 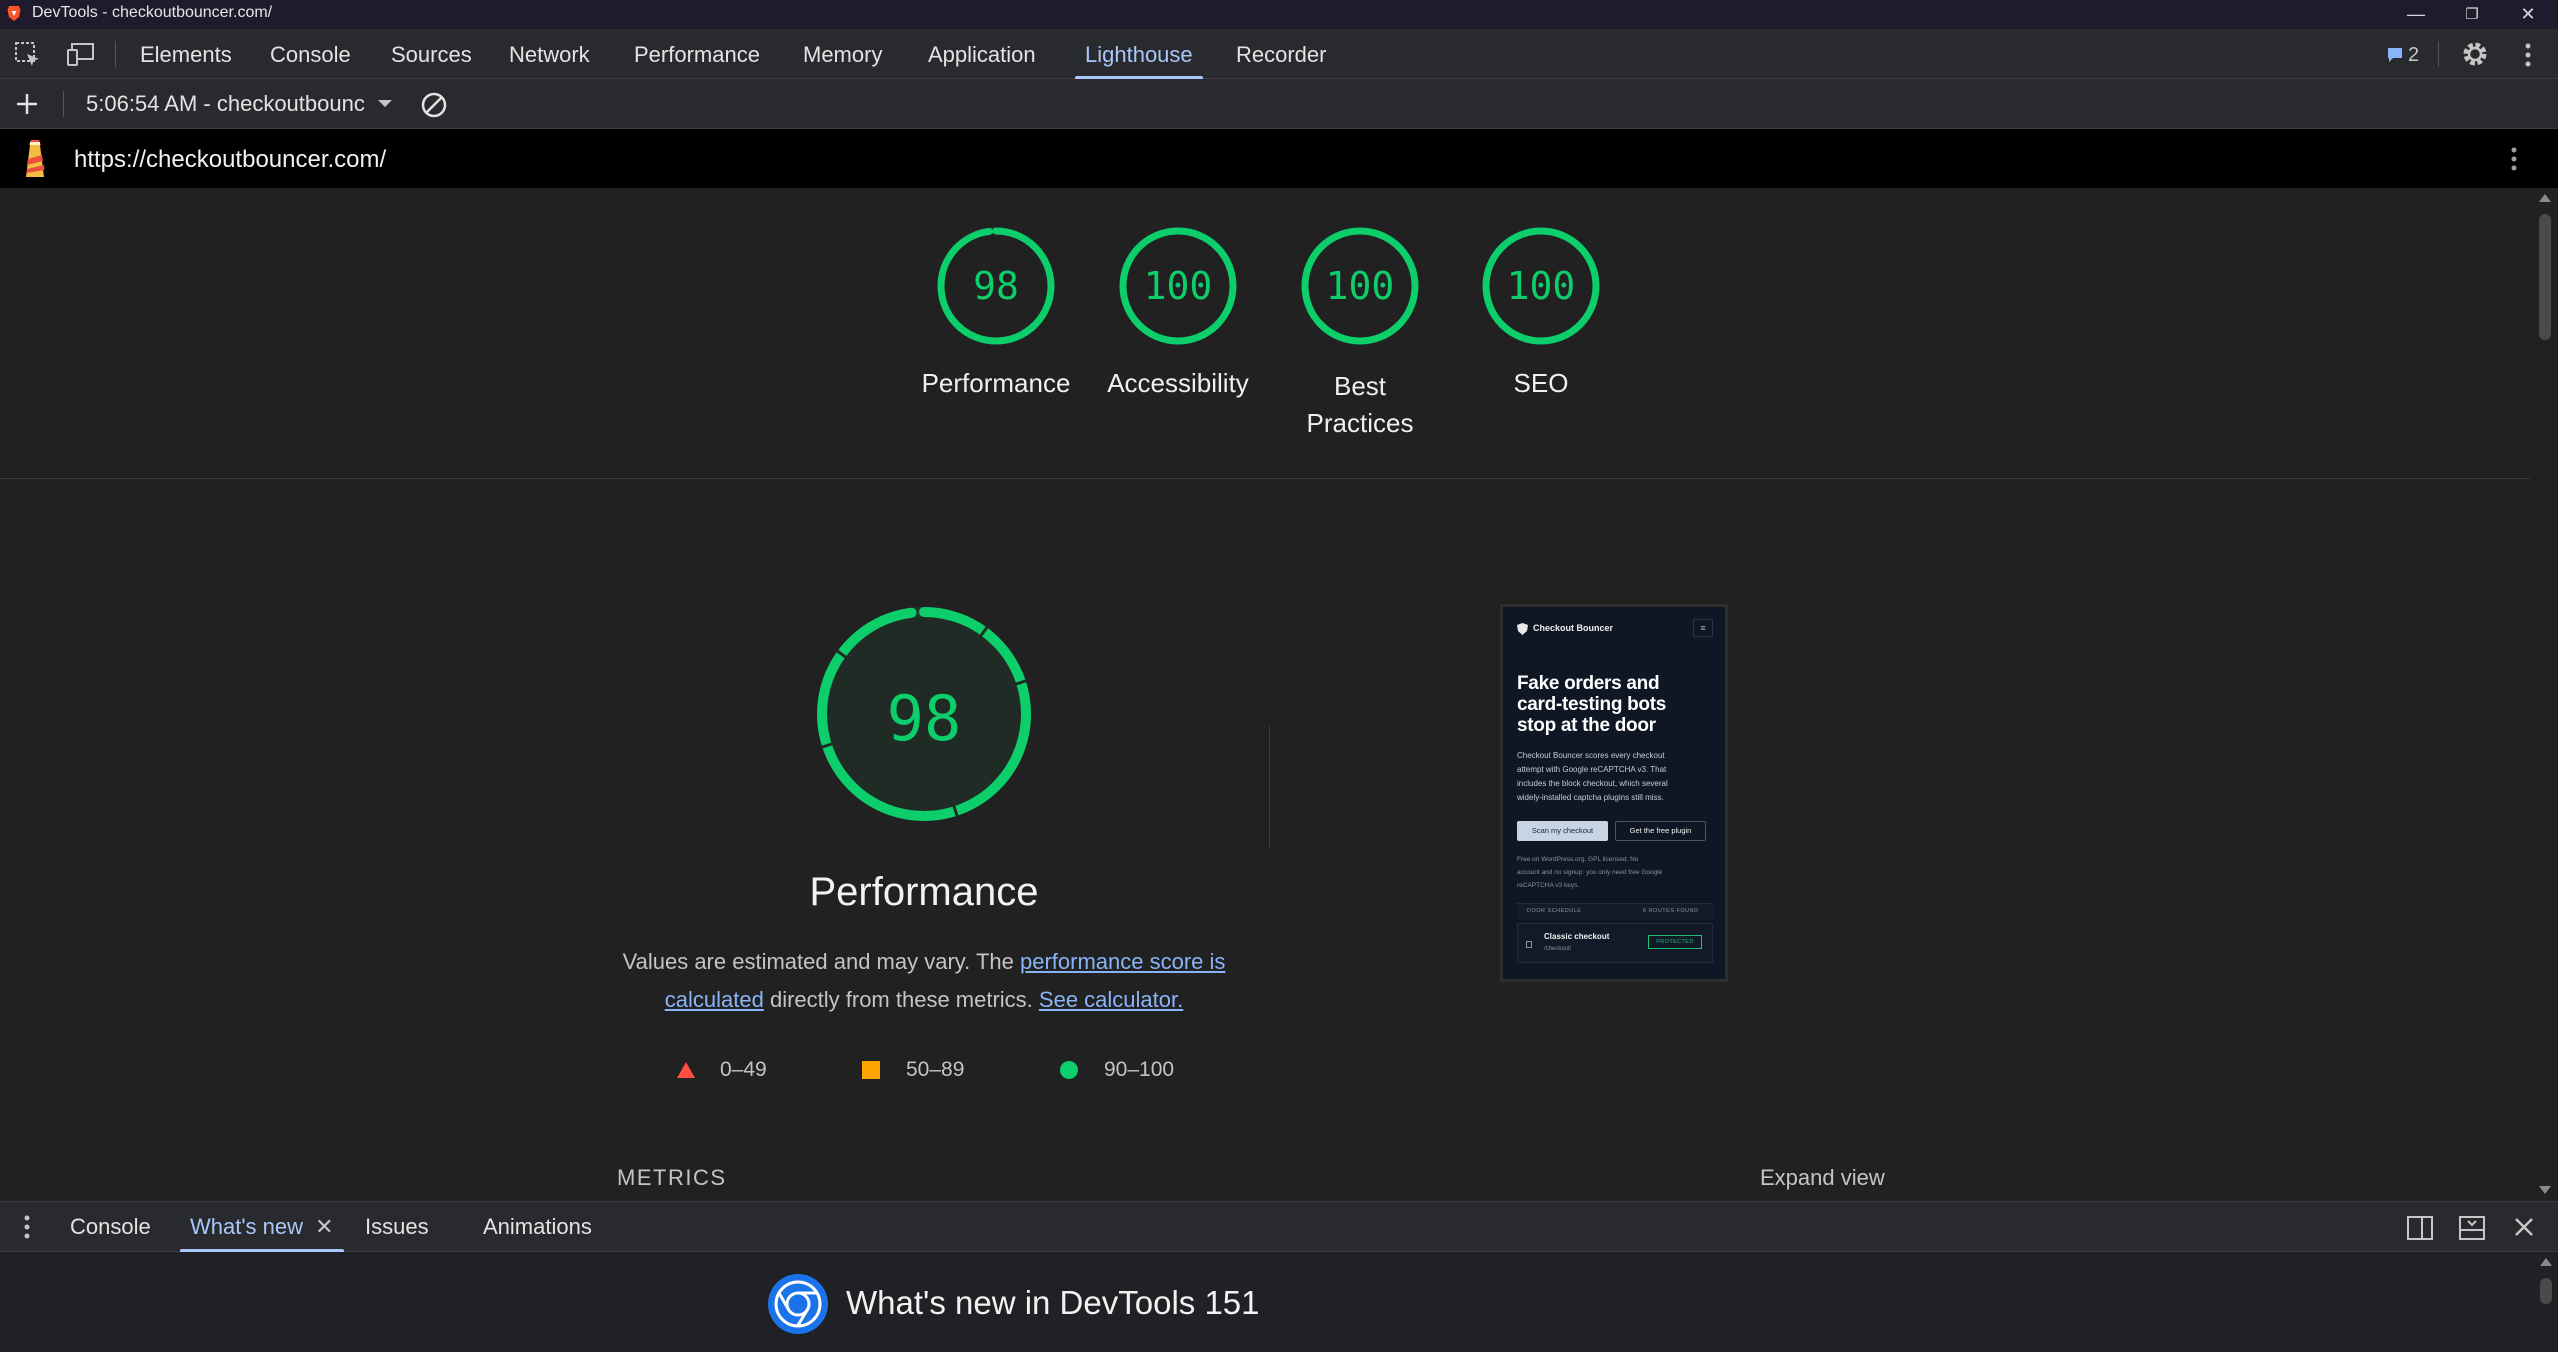 What do you see at coordinates (2414, 54) in the screenshot?
I see `issues-count: 2` at bounding box center [2414, 54].